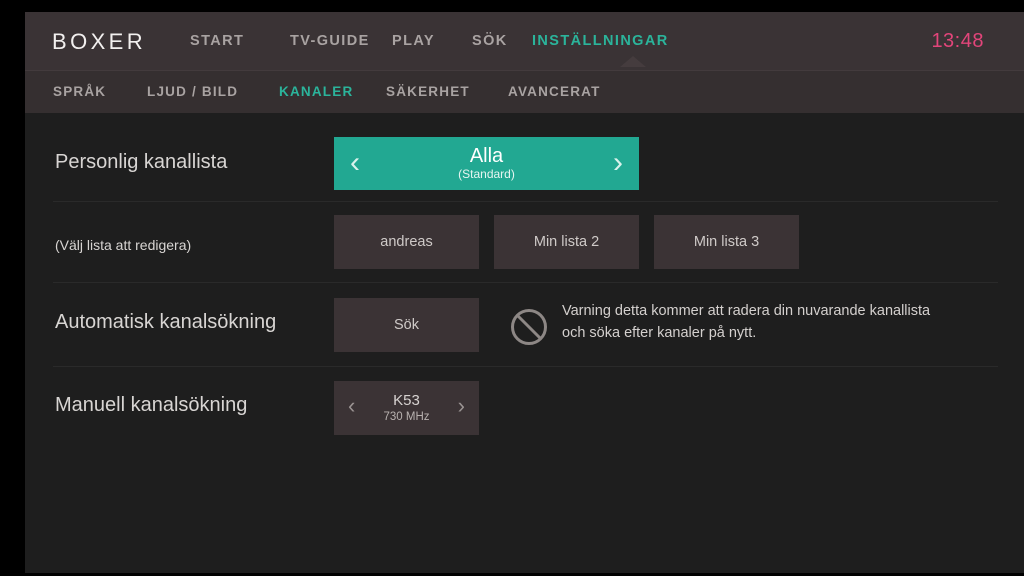 The height and width of the screenshot is (576, 1024). I want to click on subnav-item-avancerat: AVANCERAT, so click(573, 91).